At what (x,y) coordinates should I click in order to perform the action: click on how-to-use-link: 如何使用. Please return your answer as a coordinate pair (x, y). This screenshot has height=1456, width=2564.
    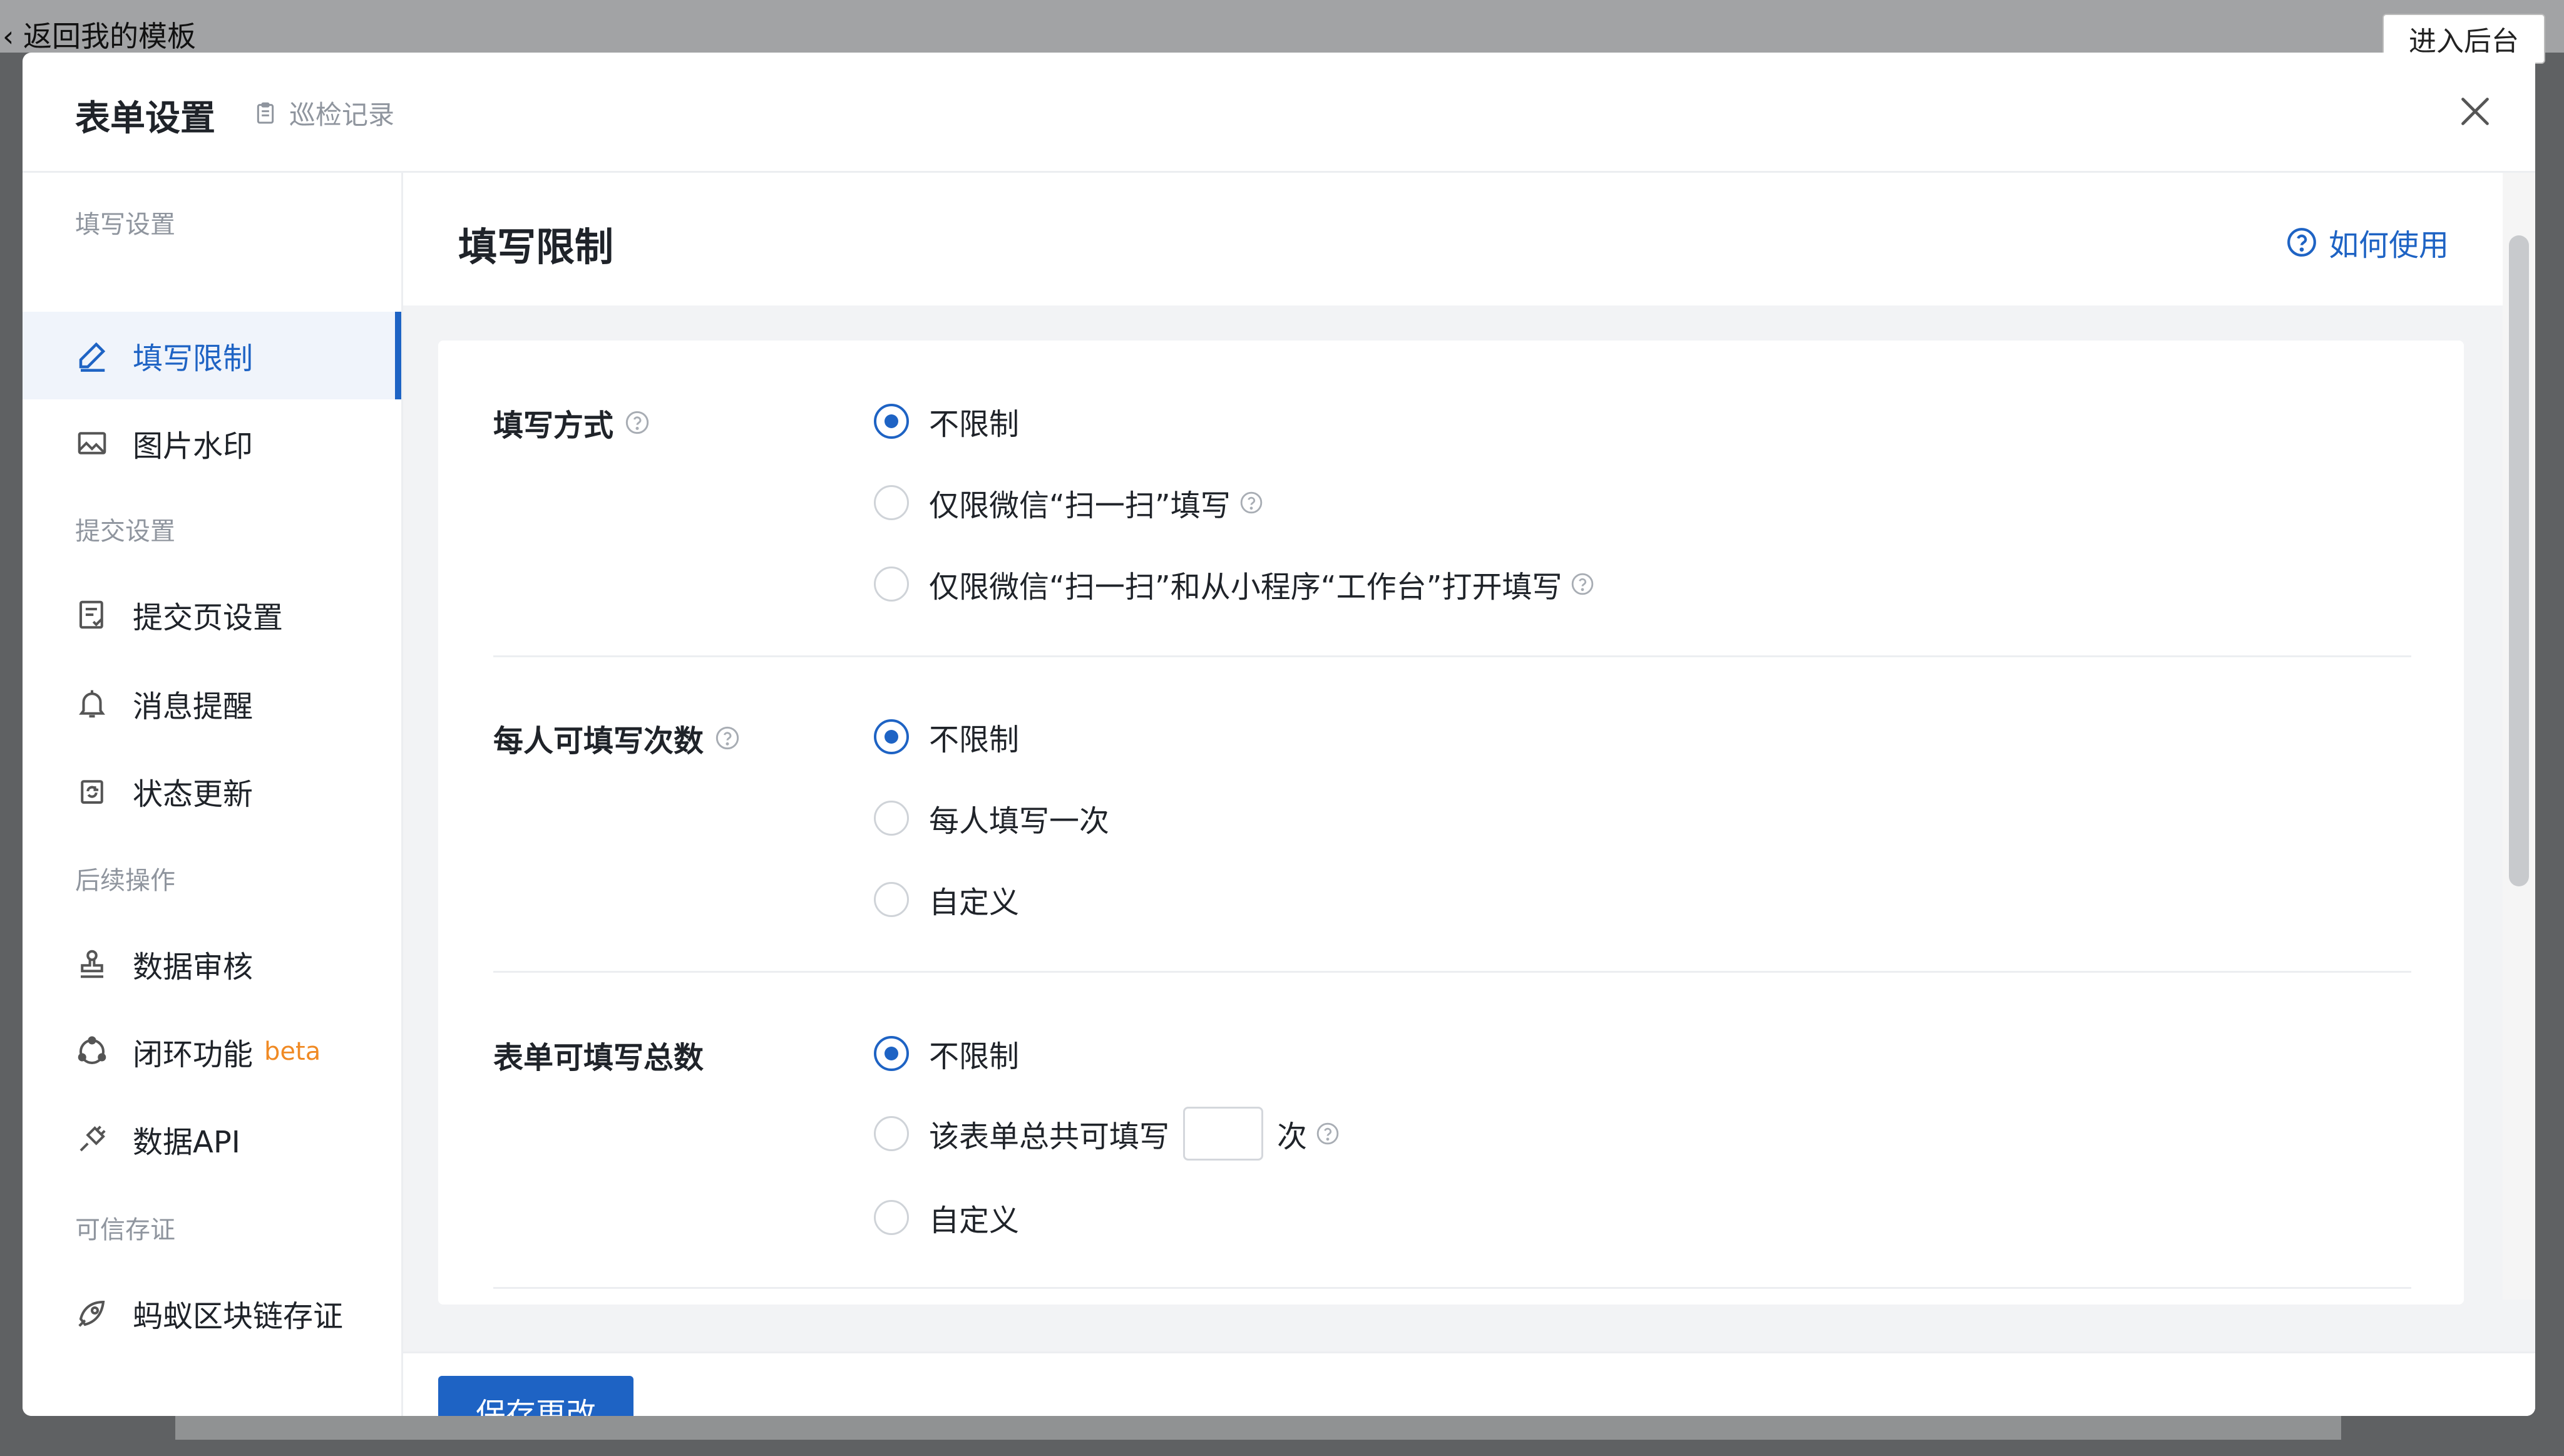
    Looking at the image, I should click on (2367, 242).